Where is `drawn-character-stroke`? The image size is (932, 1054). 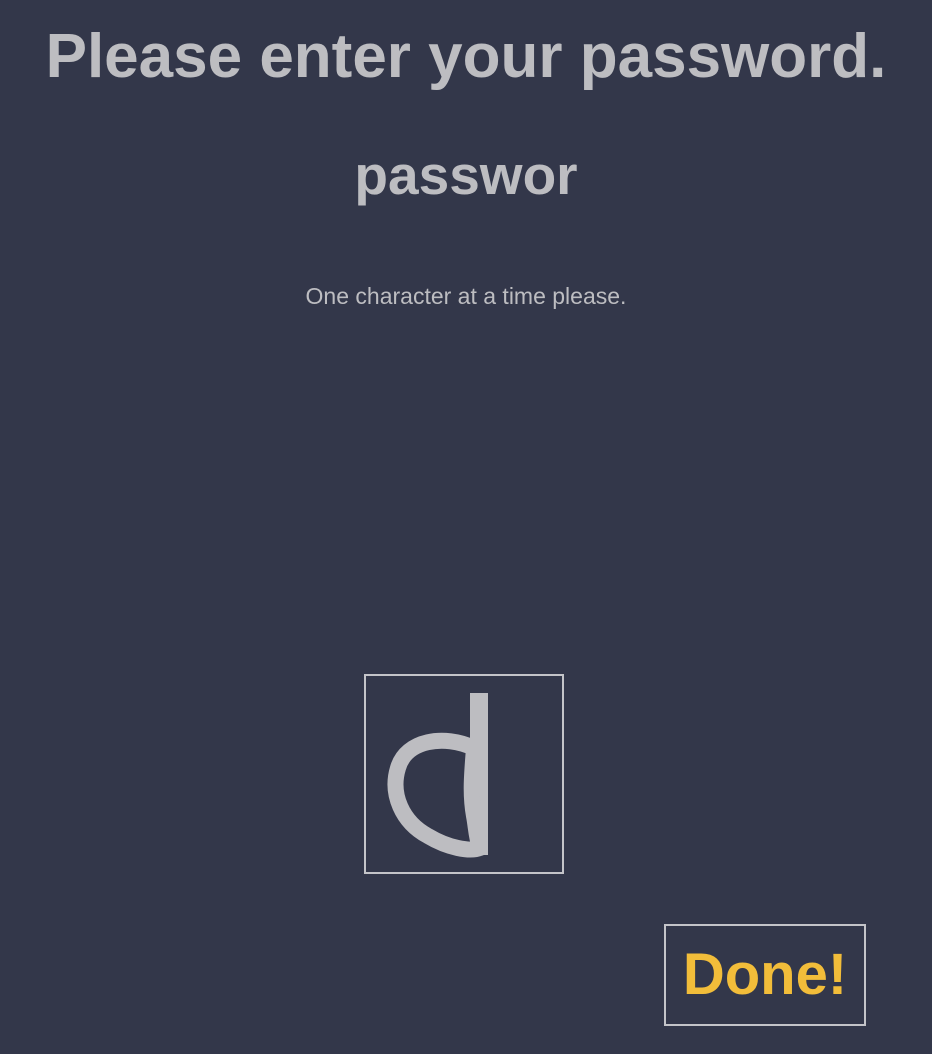
drawn-character-stroke is located at coordinates (437, 775).